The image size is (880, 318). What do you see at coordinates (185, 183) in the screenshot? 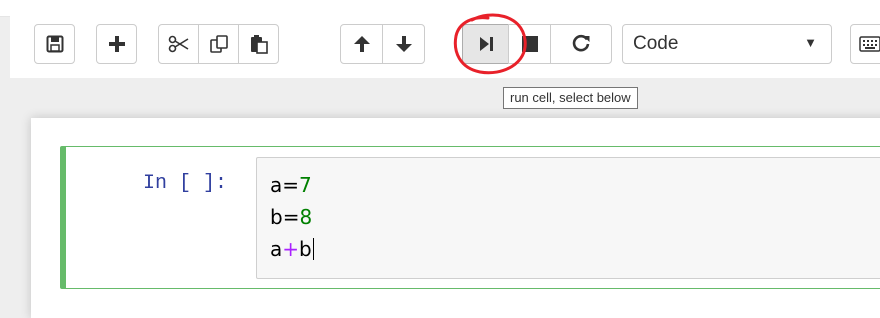
I see `input-prompt: In [ ]:` at bounding box center [185, 183].